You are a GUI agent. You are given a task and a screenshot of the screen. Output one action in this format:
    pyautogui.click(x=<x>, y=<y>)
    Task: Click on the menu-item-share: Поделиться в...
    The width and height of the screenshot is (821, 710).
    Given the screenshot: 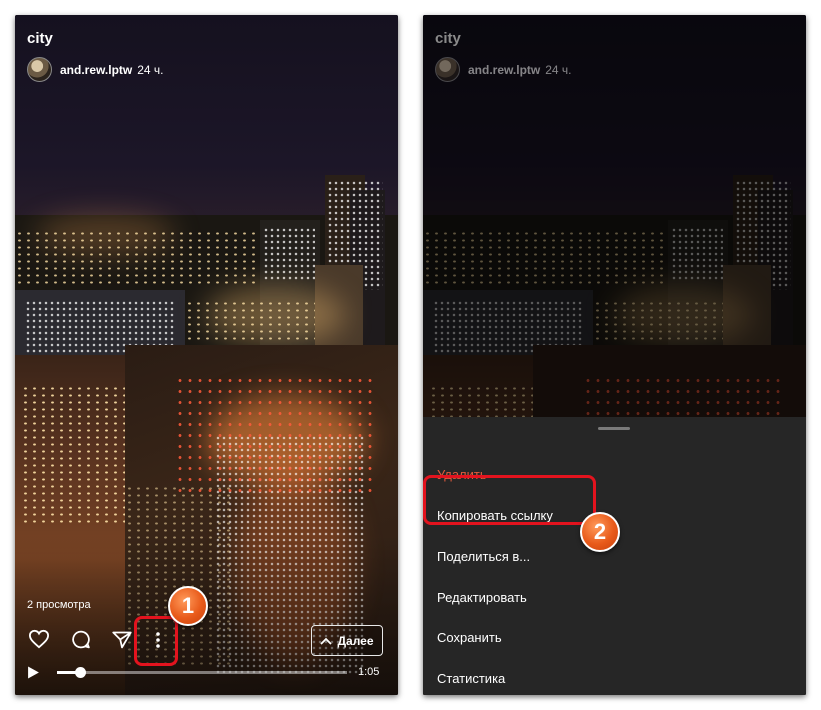 What is the action you would take?
    pyautogui.click(x=483, y=556)
    